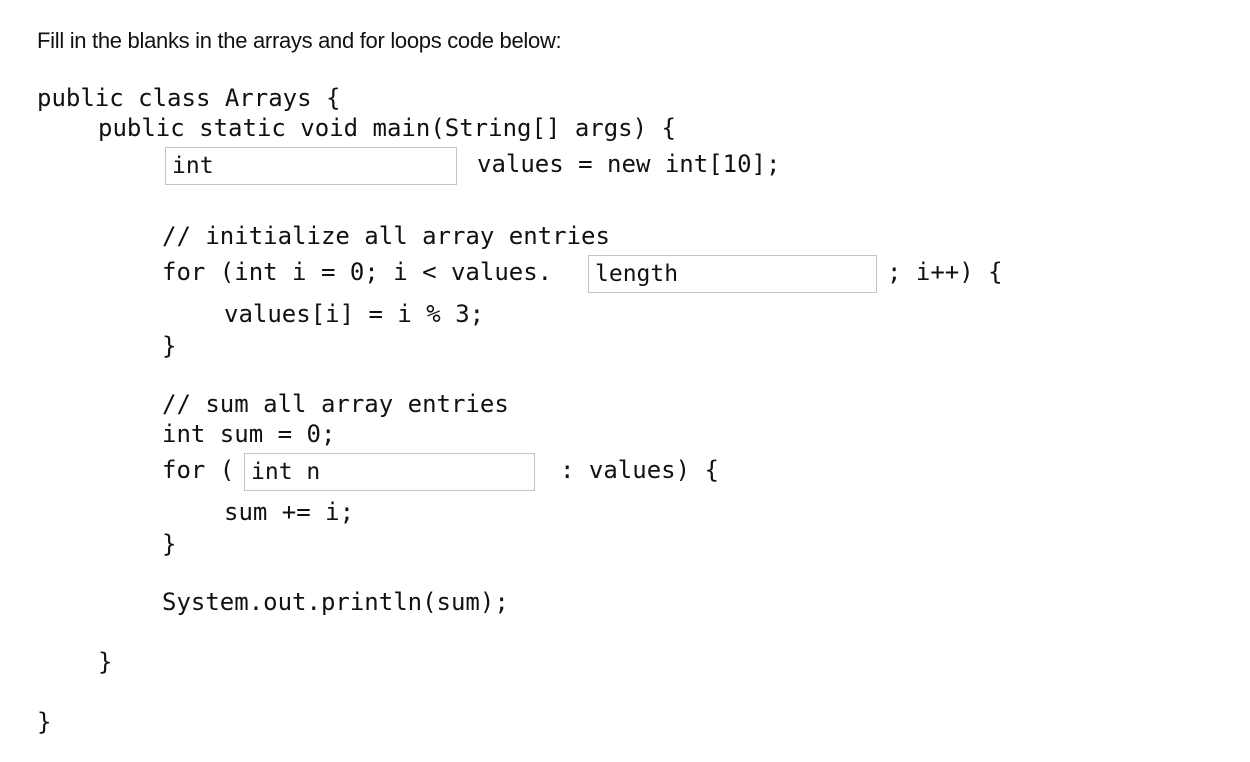  What do you see at coordinates (198, 470) in the screenshot?
I see `for-loop-2-prefix: for (` at bounding box center [198, 470].